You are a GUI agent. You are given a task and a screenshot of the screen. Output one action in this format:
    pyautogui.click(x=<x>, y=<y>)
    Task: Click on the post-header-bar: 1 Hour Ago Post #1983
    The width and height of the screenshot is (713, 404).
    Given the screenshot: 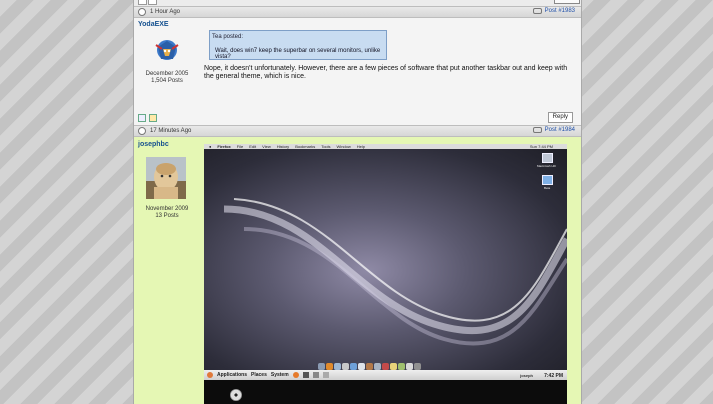 What is the action you would take?
    pyautogui.click(x=357, y=12)
    